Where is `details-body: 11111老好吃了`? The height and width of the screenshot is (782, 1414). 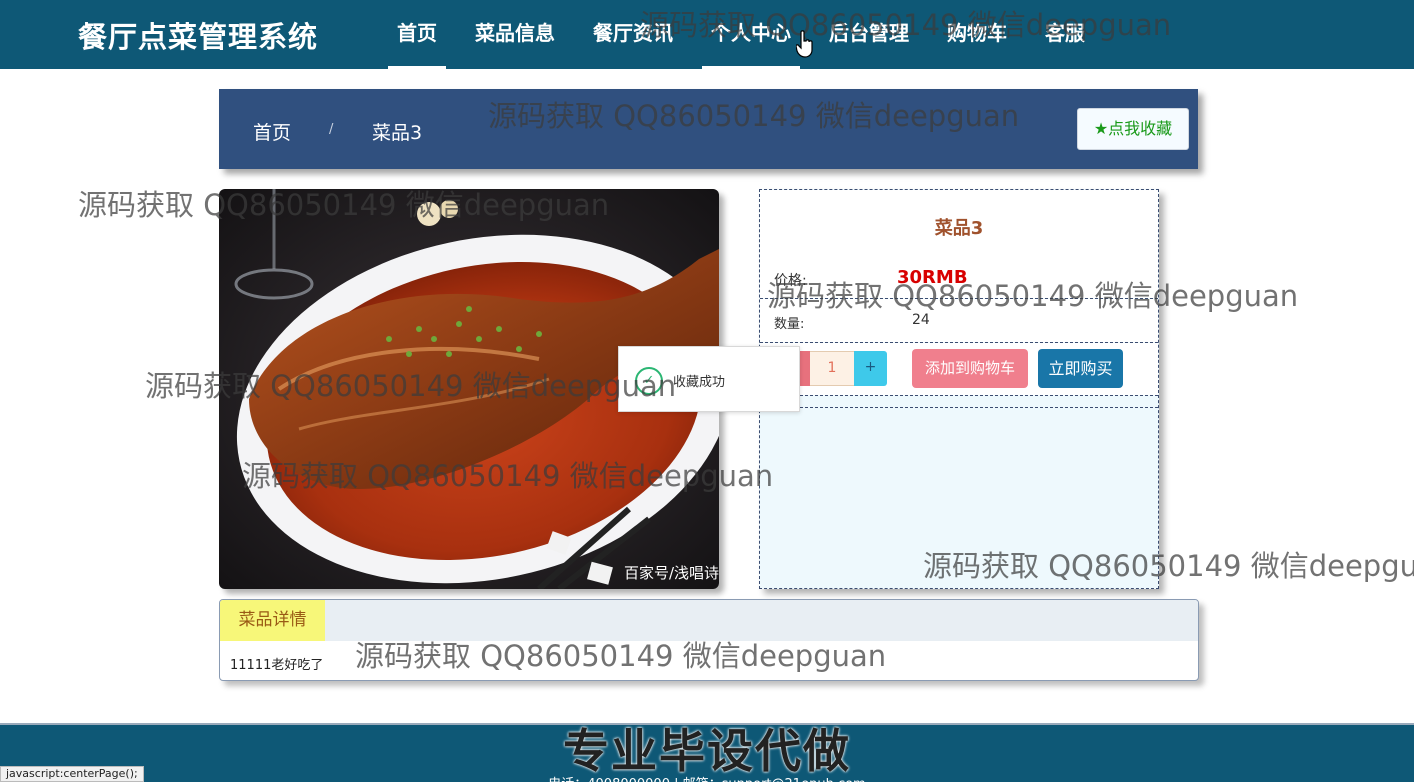 details-body: 11111老好吃了 is located at coordinates (277, 665).